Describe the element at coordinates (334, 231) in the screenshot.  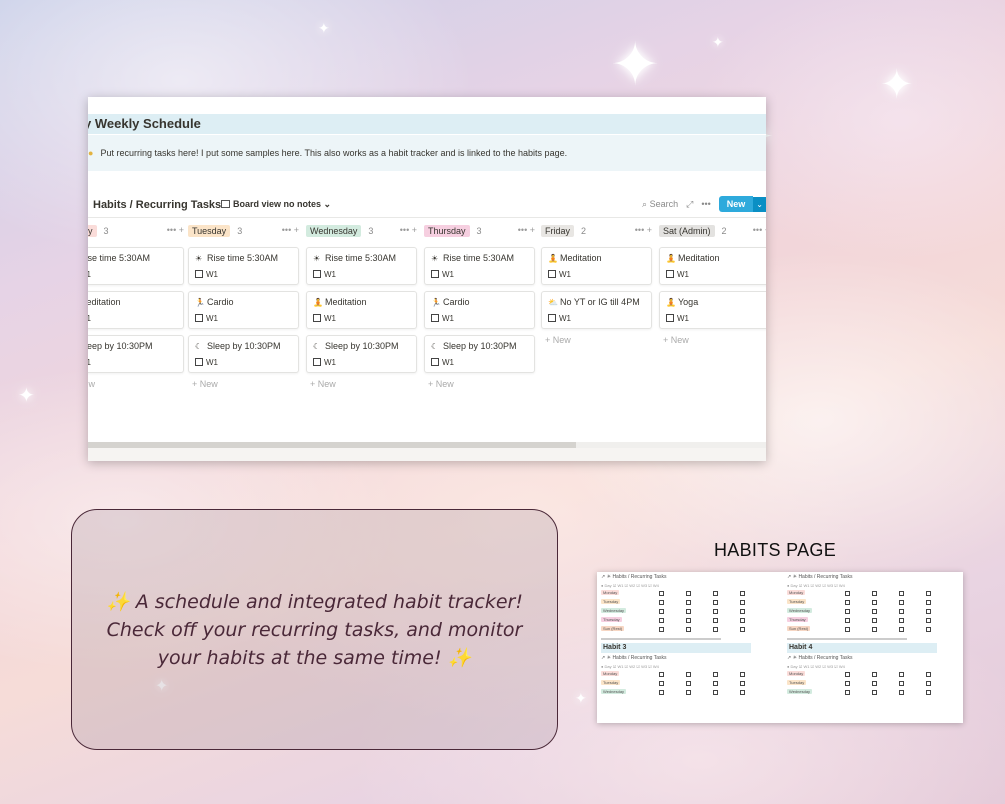
I see `column-tag: Wednesday` at that location.